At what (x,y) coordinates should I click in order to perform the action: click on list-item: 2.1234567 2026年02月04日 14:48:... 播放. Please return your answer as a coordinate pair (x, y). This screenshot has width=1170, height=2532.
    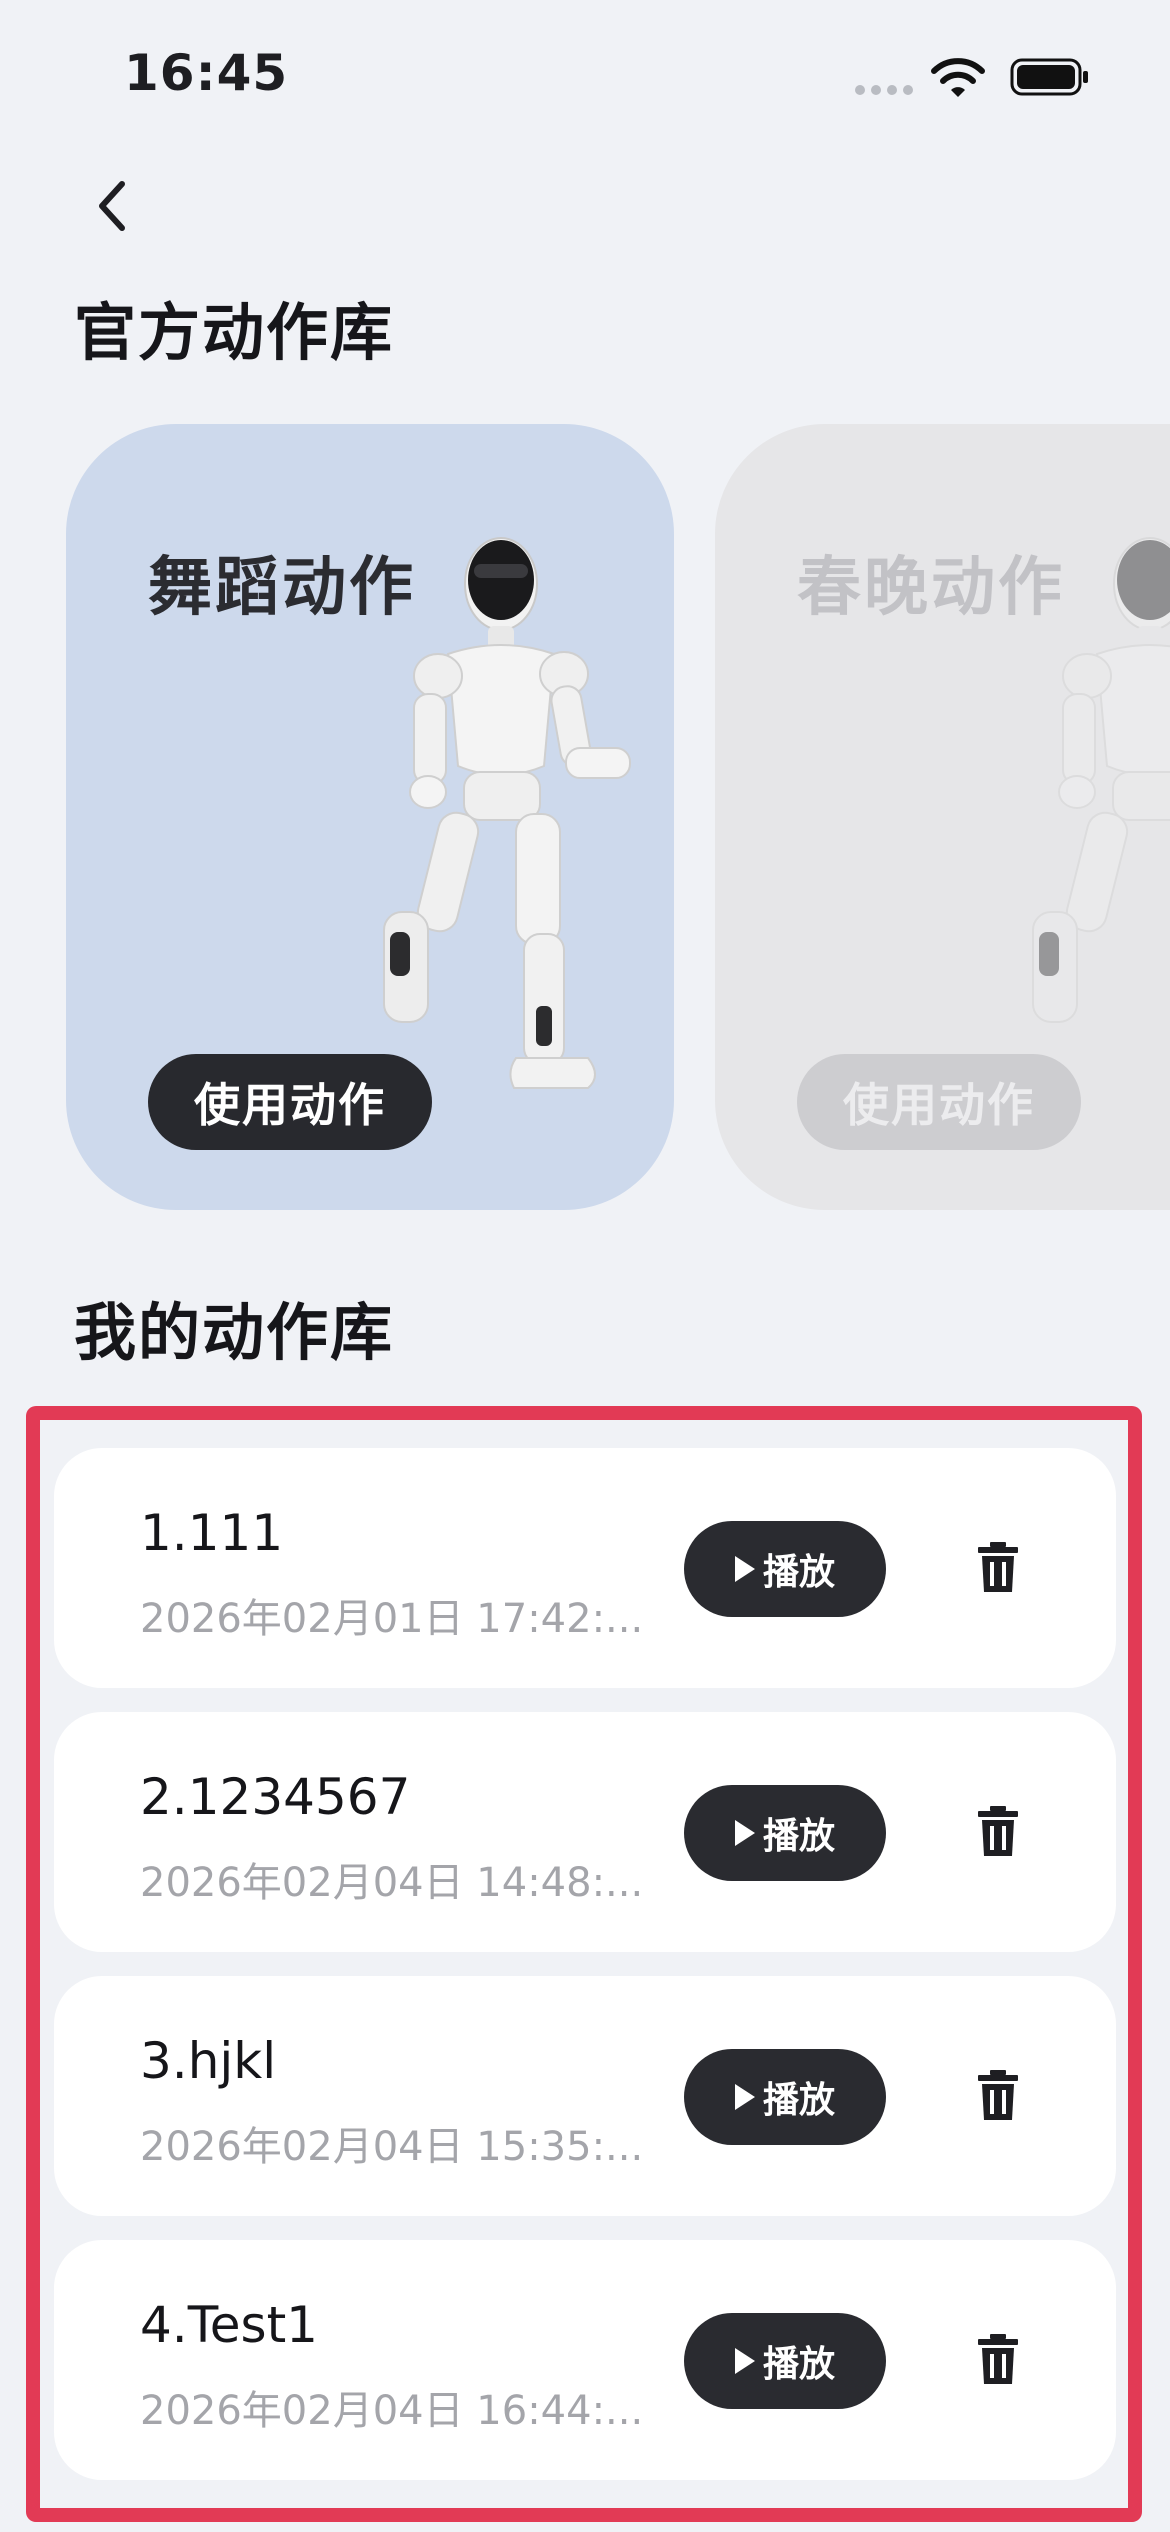
    Looking at the image, I should click on (585, 1832).